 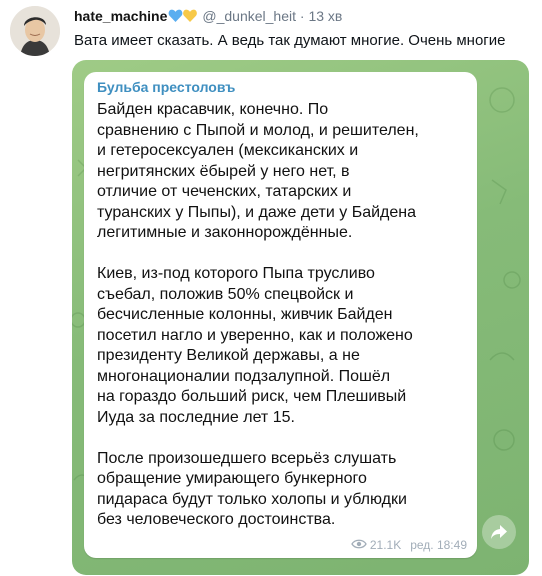 What do you see at coordinates (409, 545) in the screenshot?
I see `post-footer: 21.1K ред. 18:49` at bounding box center [409, 545].